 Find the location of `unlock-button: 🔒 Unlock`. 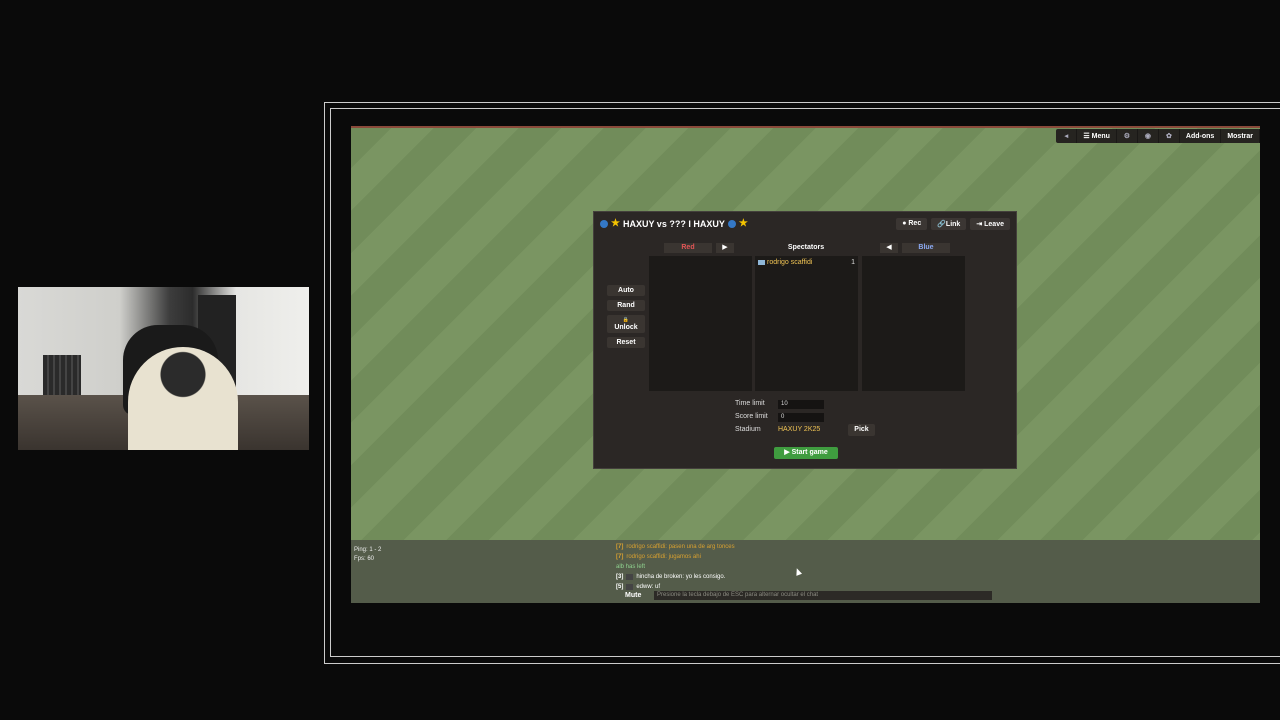

unlock-button: 🔒 Unlock is located at coordinates (626, 324).